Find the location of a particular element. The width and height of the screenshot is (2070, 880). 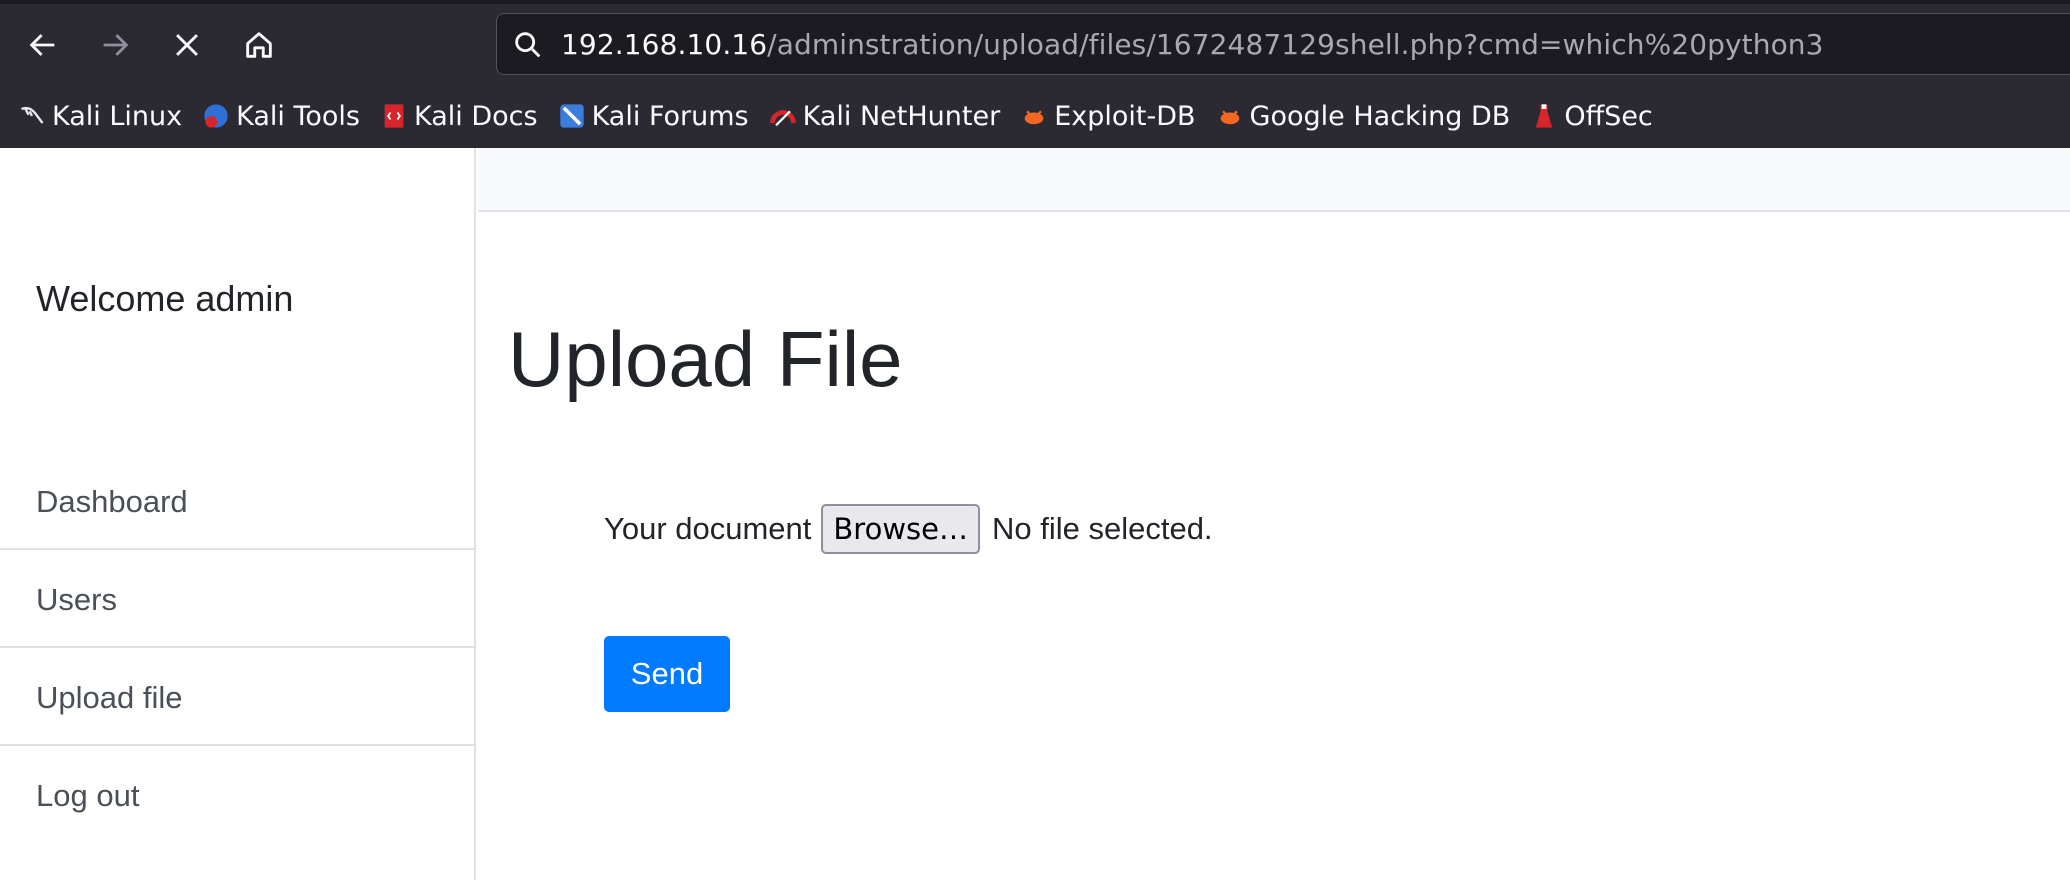

forward-button is located at coordinates (115, 45).